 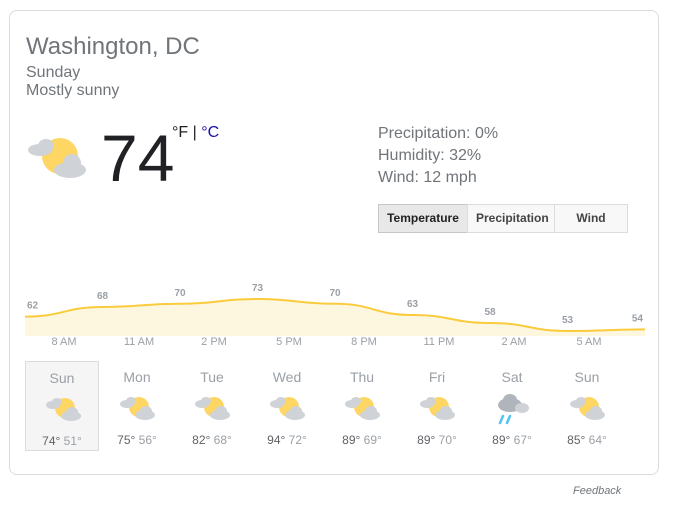 What do you see at coordinates (364, 342) in the screenshot?
I see `time-label: 8 PM` at bounding box center [364, 342].